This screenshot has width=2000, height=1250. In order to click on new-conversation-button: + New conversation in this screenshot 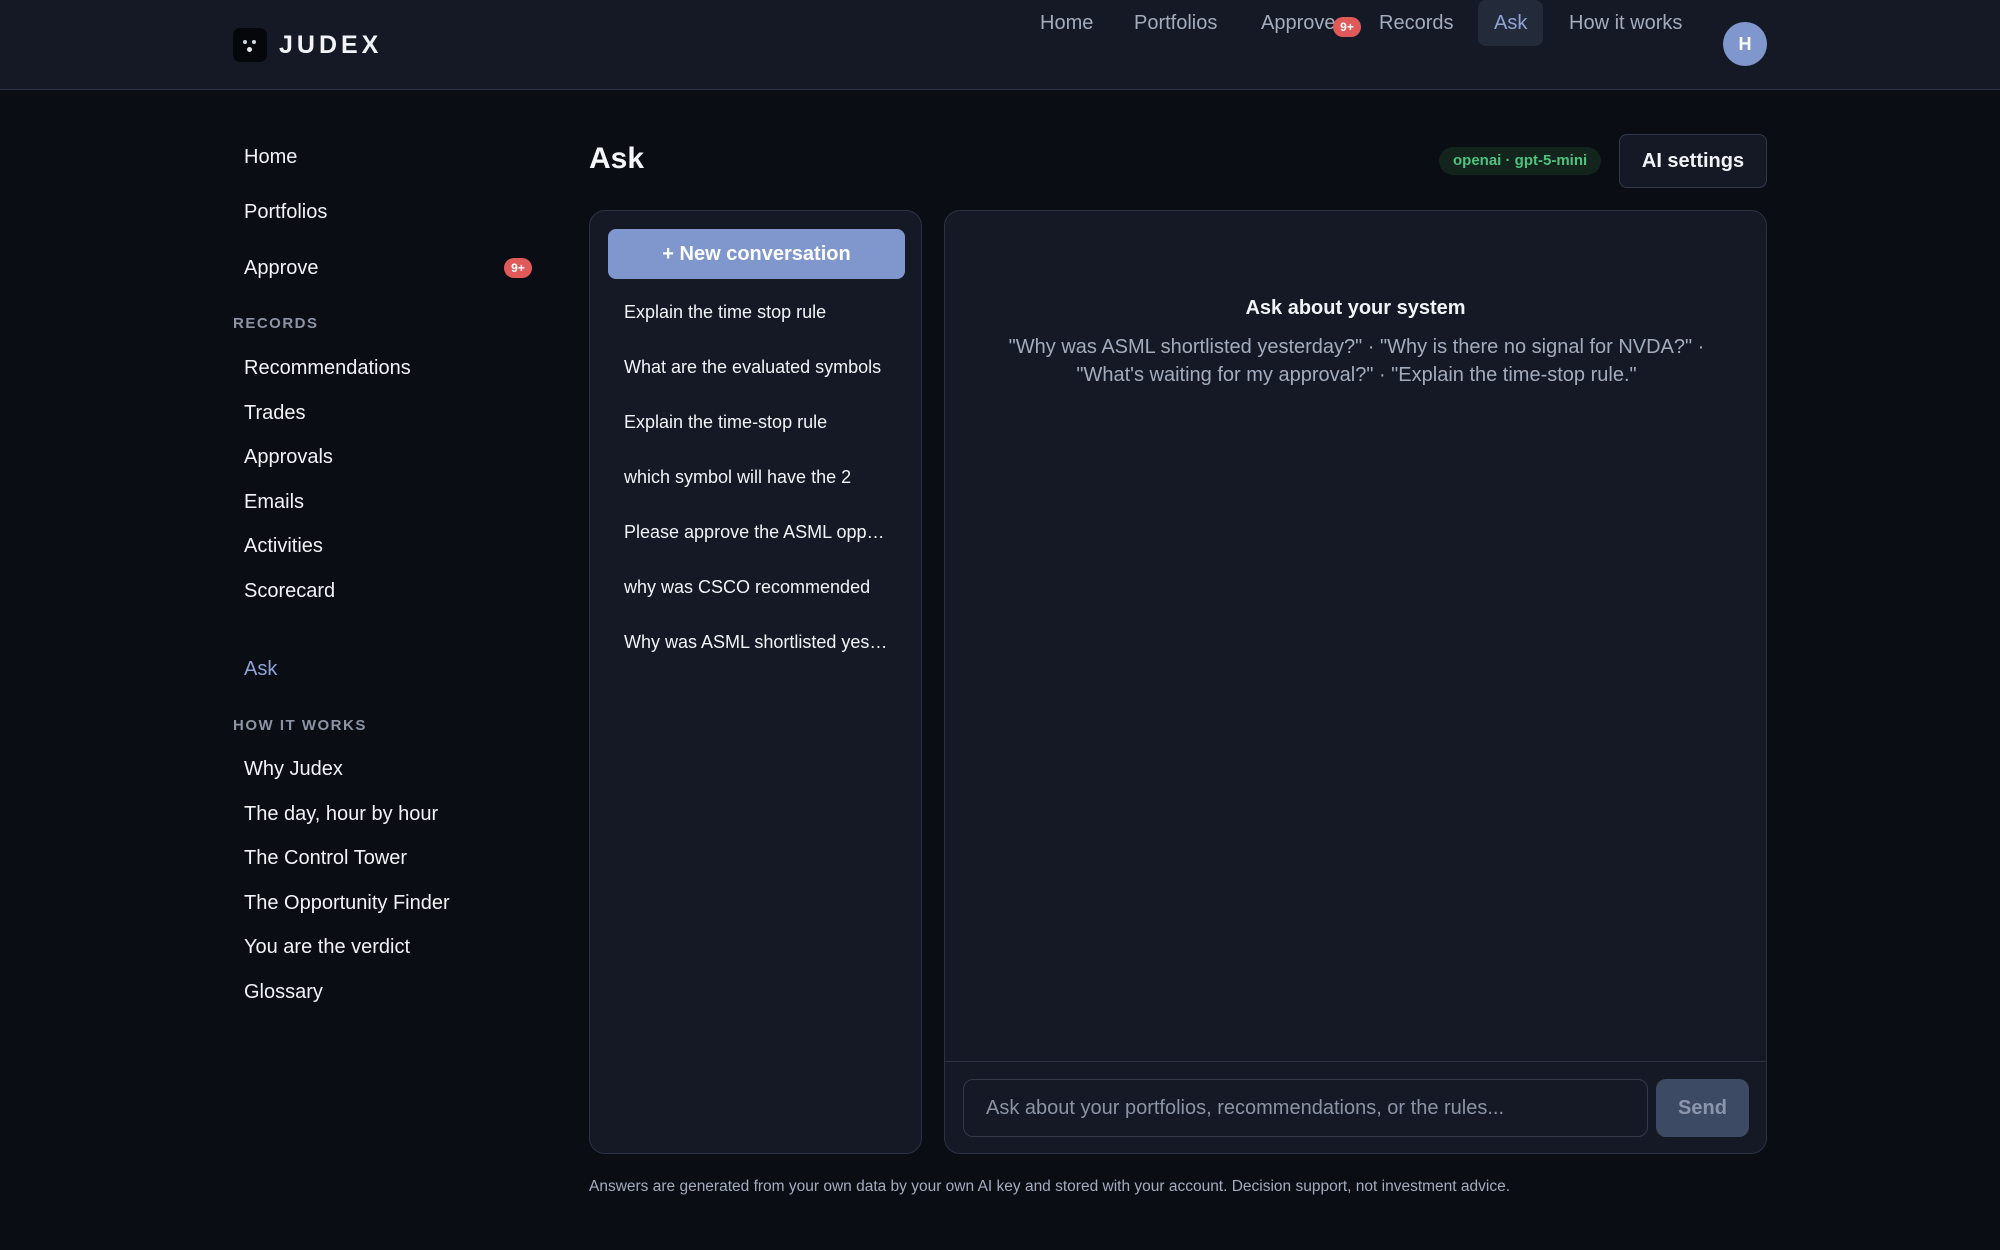, I will do `click(756, 254)`.